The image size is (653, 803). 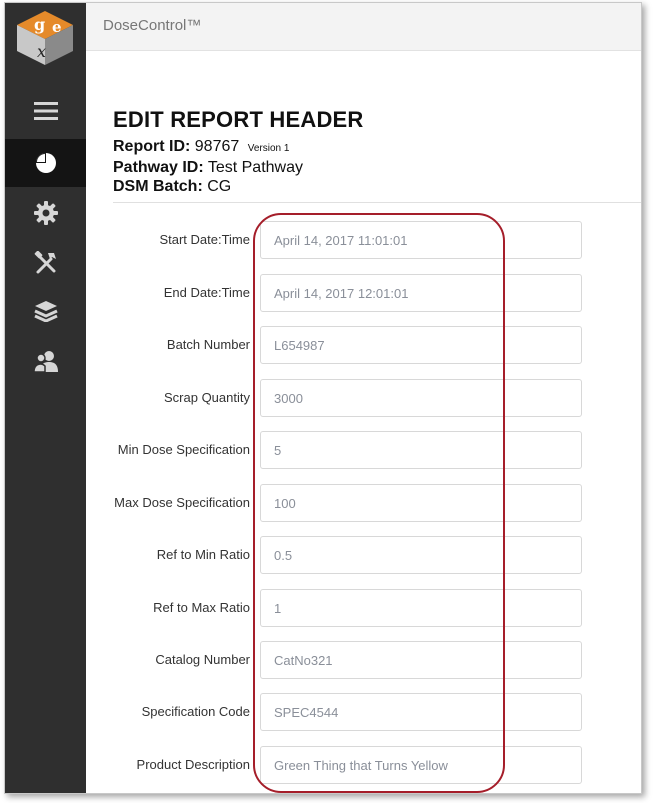 What do you see at coordinates (193, 764) in the screenshot?
I see `field-label: Product Description` at bounding box center [193, 764].